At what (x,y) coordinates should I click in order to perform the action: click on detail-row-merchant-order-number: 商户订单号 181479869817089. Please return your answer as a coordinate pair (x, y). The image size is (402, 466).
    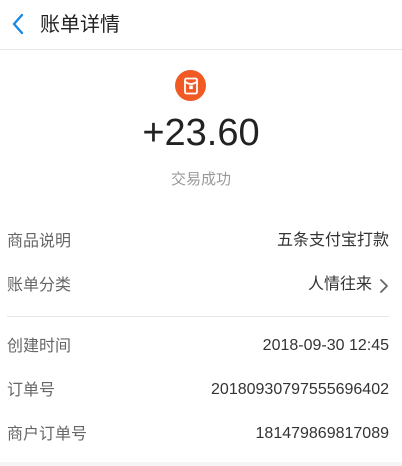
    Looking at the image, I should click on (201, 434).